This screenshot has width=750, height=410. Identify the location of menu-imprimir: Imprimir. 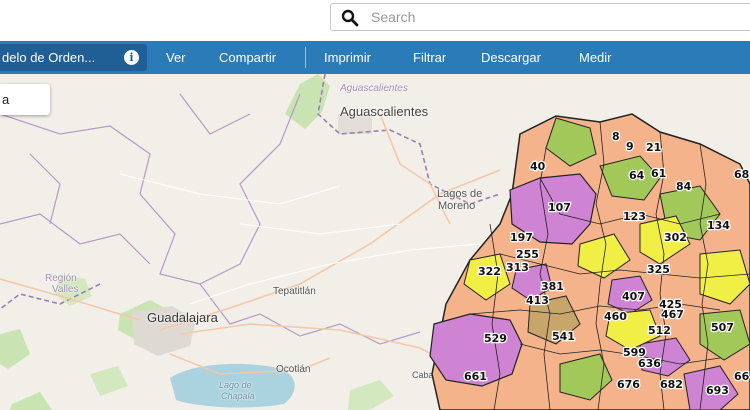
(347, 57).